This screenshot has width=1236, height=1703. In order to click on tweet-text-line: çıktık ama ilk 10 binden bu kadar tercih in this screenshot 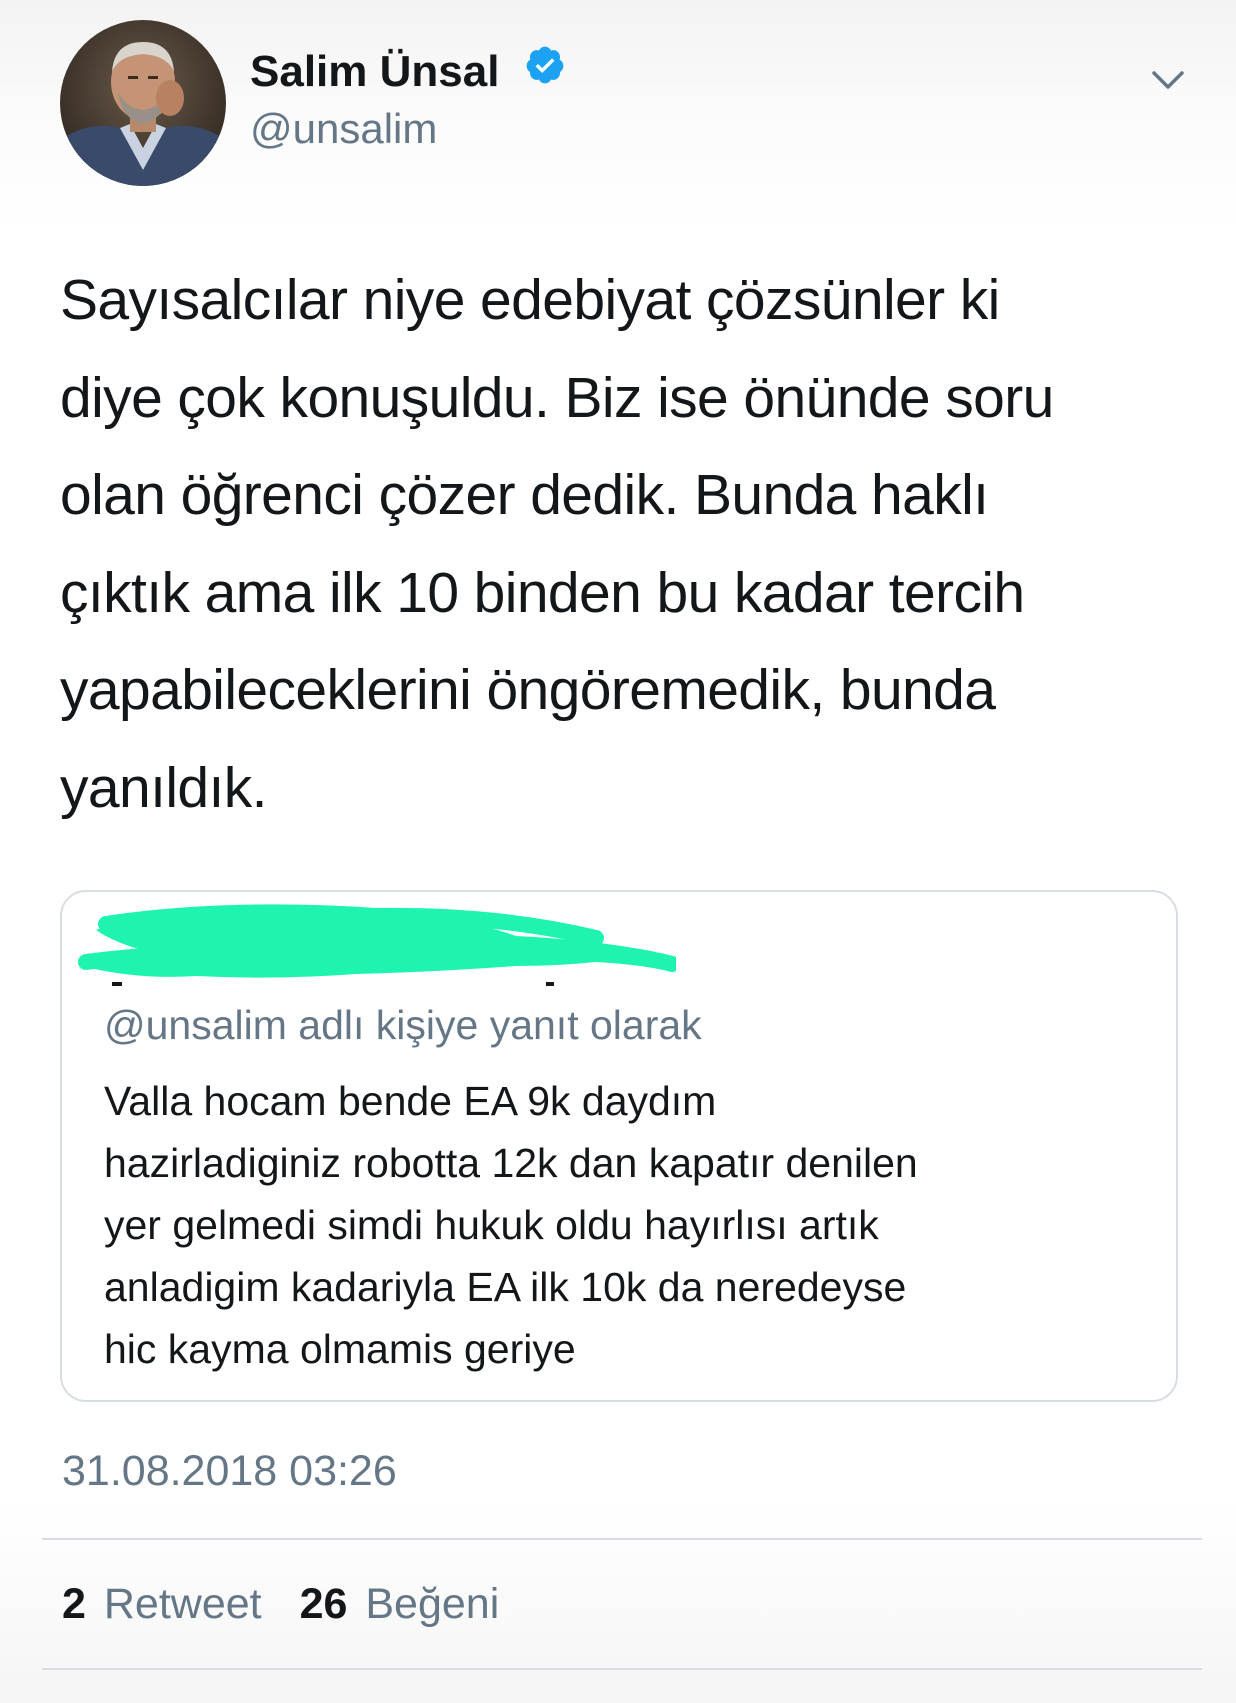, I will do `click(542, 592)`.